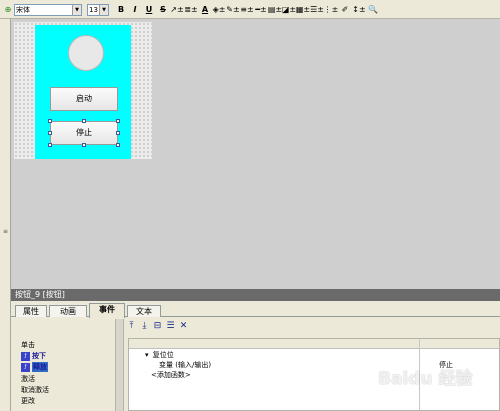  Describe the element at coordinates (107, 310) in the screenshot. I see `tab-events: 事件` at that location.